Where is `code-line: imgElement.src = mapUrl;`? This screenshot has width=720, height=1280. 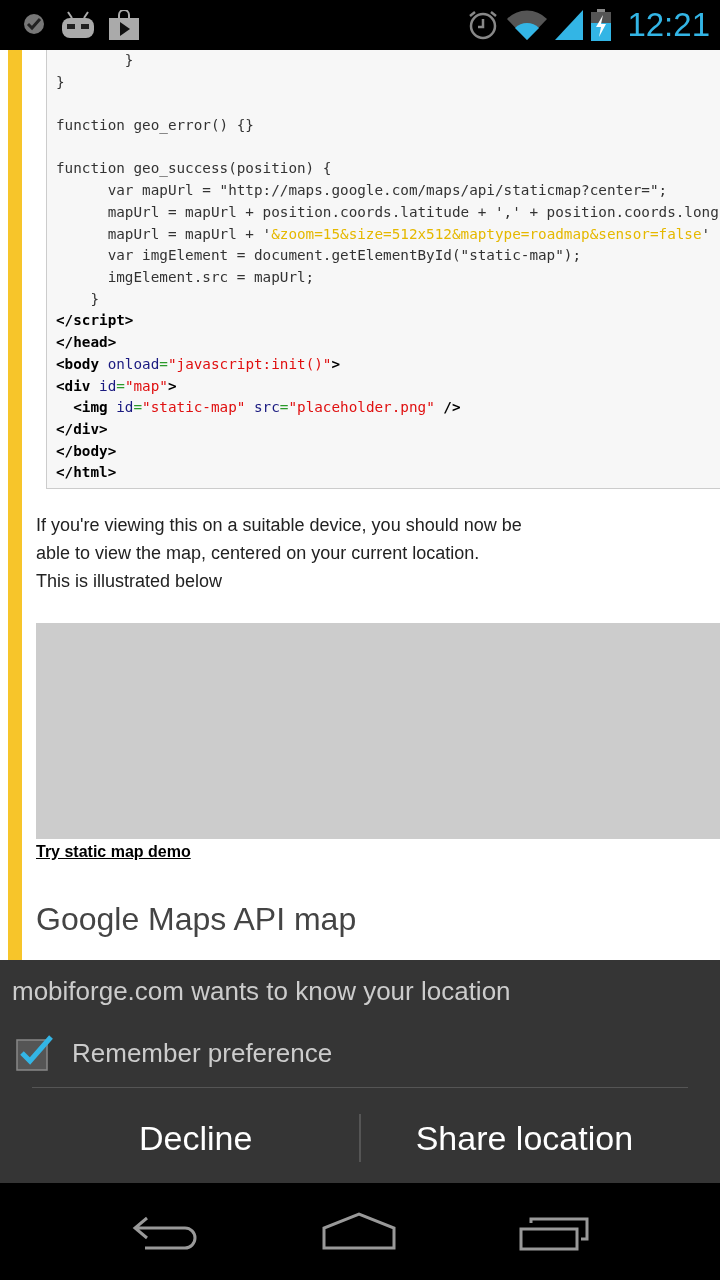
code-line: imgElement.src = mapUrl; is located at coordinates (210, 277).